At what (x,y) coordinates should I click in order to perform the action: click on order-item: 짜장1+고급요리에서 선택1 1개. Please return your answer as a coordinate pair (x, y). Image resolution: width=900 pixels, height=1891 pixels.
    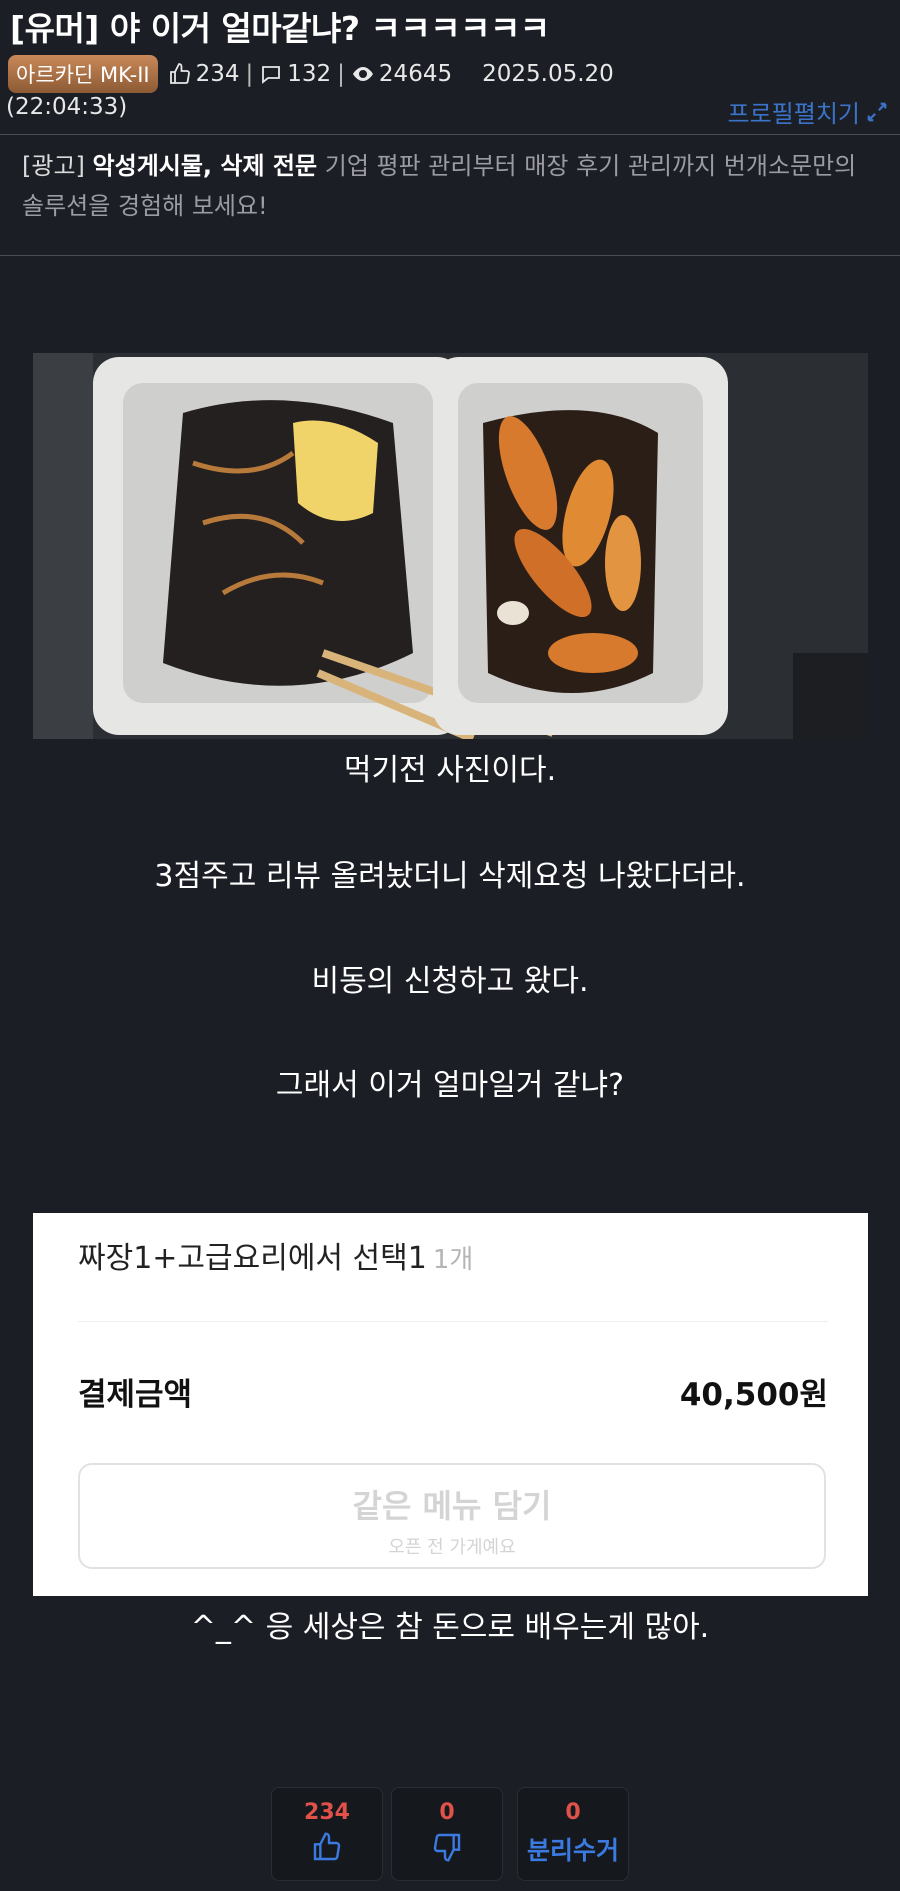
    Looking at the image, I should click on (275, 1255).